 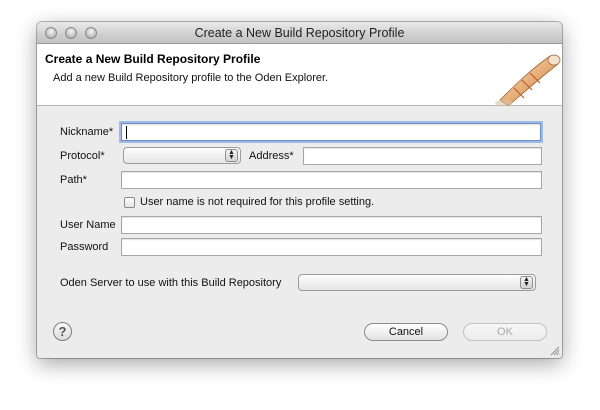 I want to click on build-repository-banner-icon, so click(x=528, y=80).